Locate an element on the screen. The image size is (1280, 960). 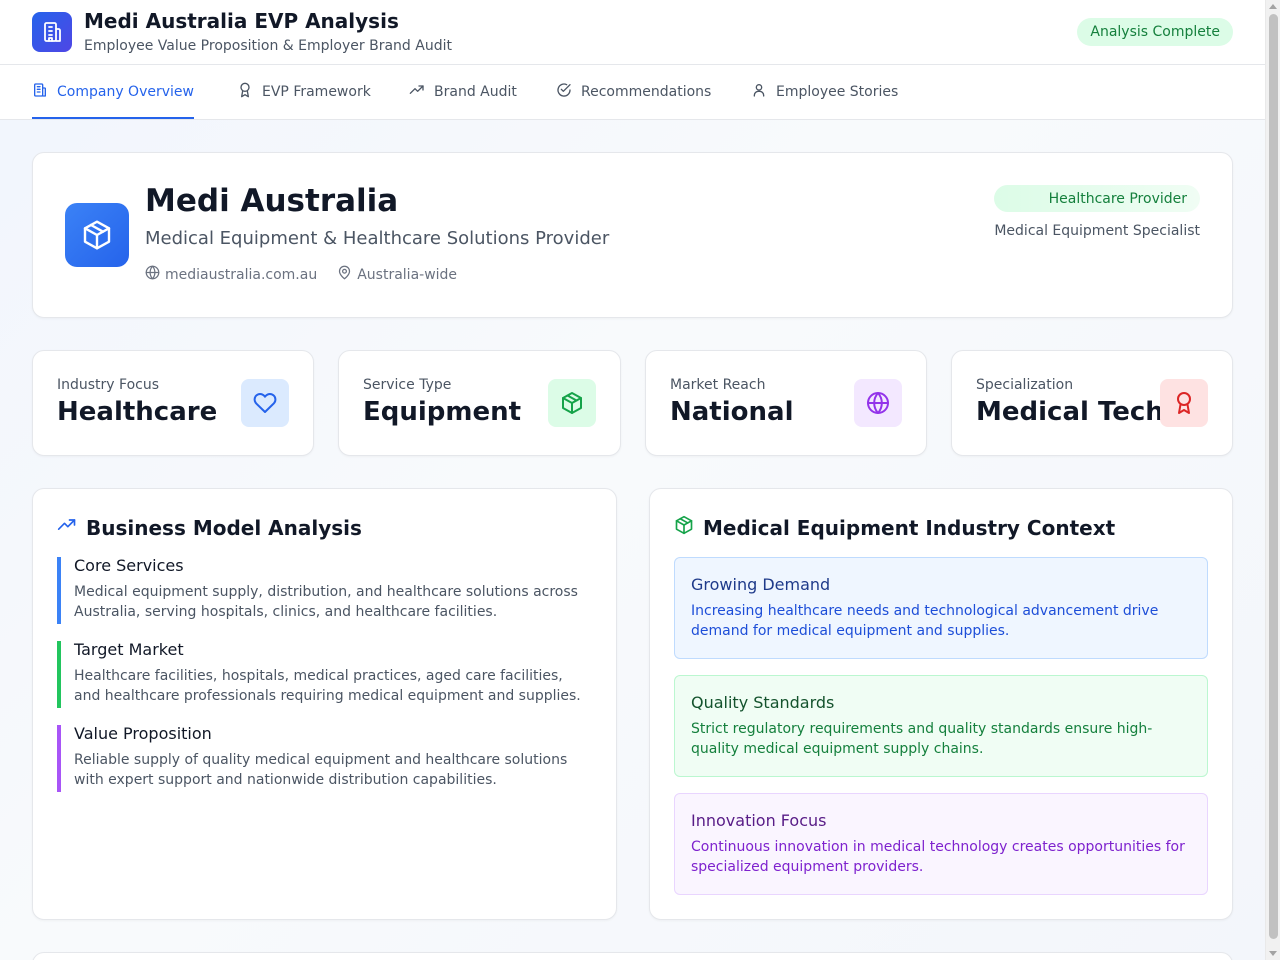
business-model-title: Business Model Analysis is located at coordinates (209, 527).